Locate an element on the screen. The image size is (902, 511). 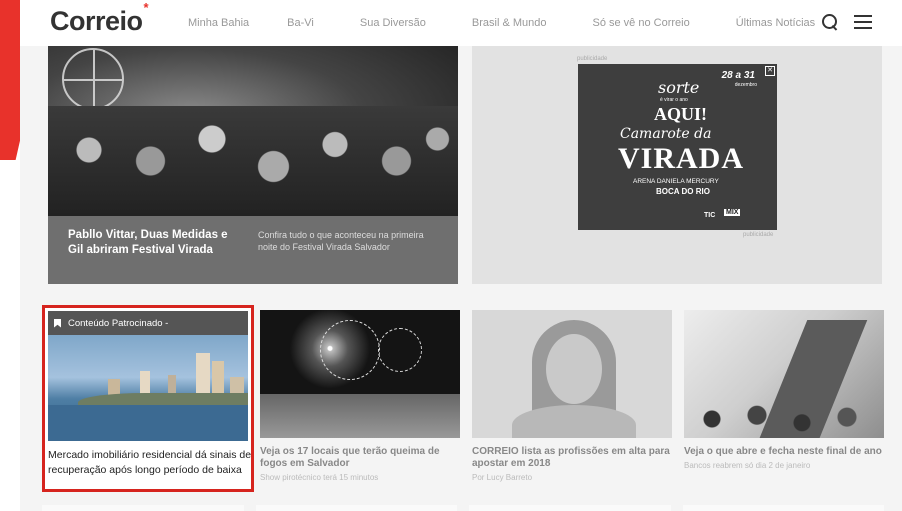
hamburger-menu-icon is located at coordinates (863, 22).